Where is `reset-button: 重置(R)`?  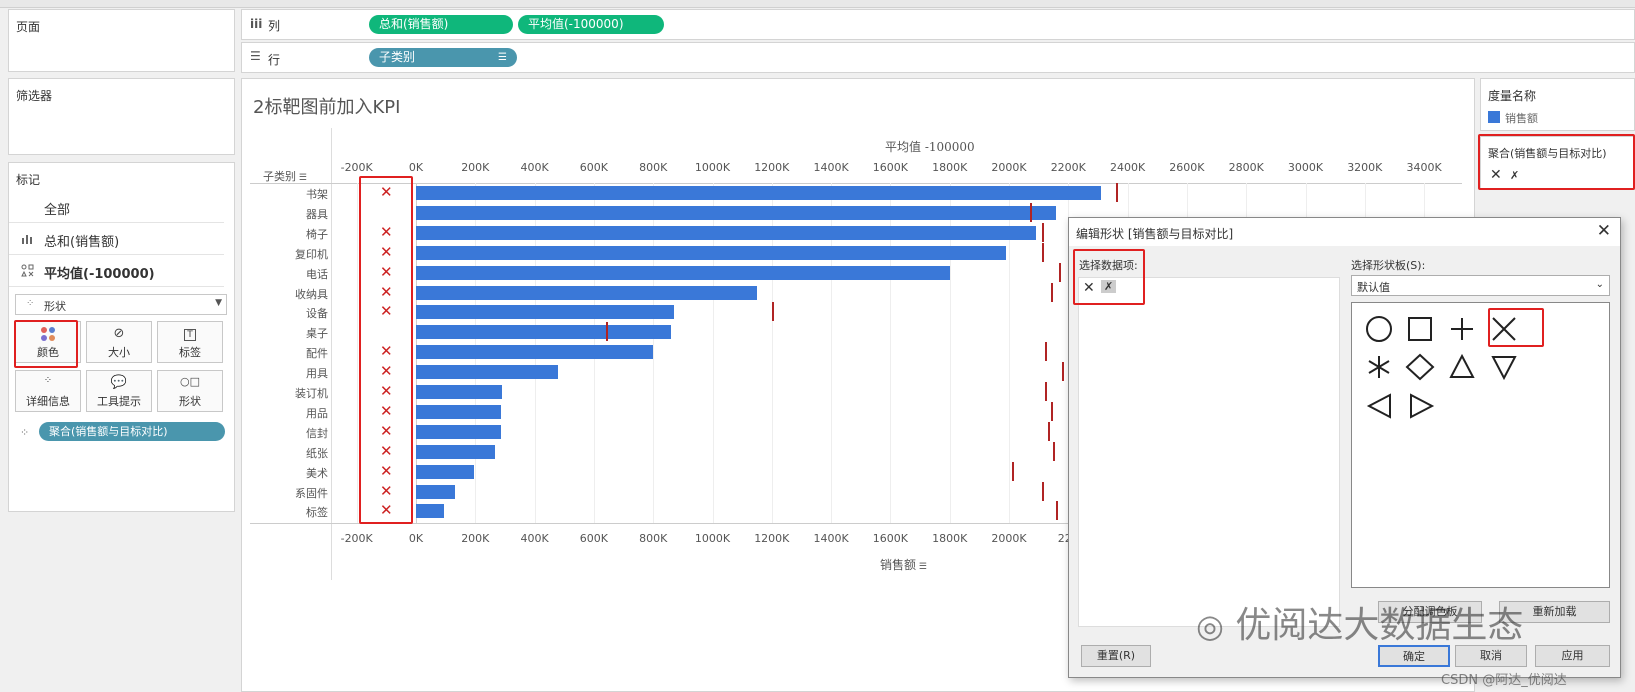
reset-button: 重置(R) is located at coordinates (1116, 656).